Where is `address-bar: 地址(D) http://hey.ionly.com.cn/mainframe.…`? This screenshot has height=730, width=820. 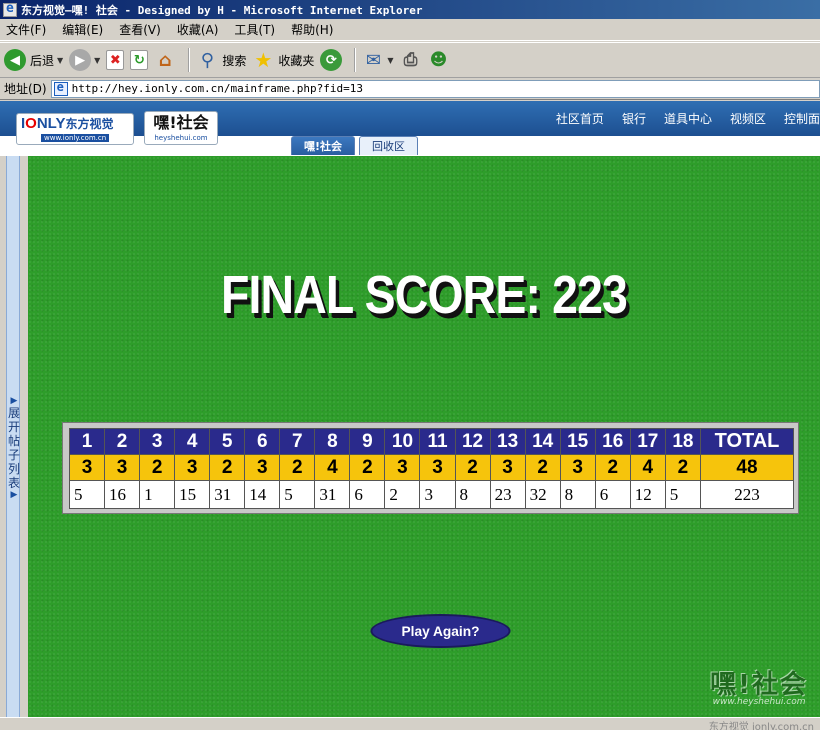 address-bar: 地址(D) http://hey.ionly.com.cn/mainframe.… is located at coordinates (410, 89).